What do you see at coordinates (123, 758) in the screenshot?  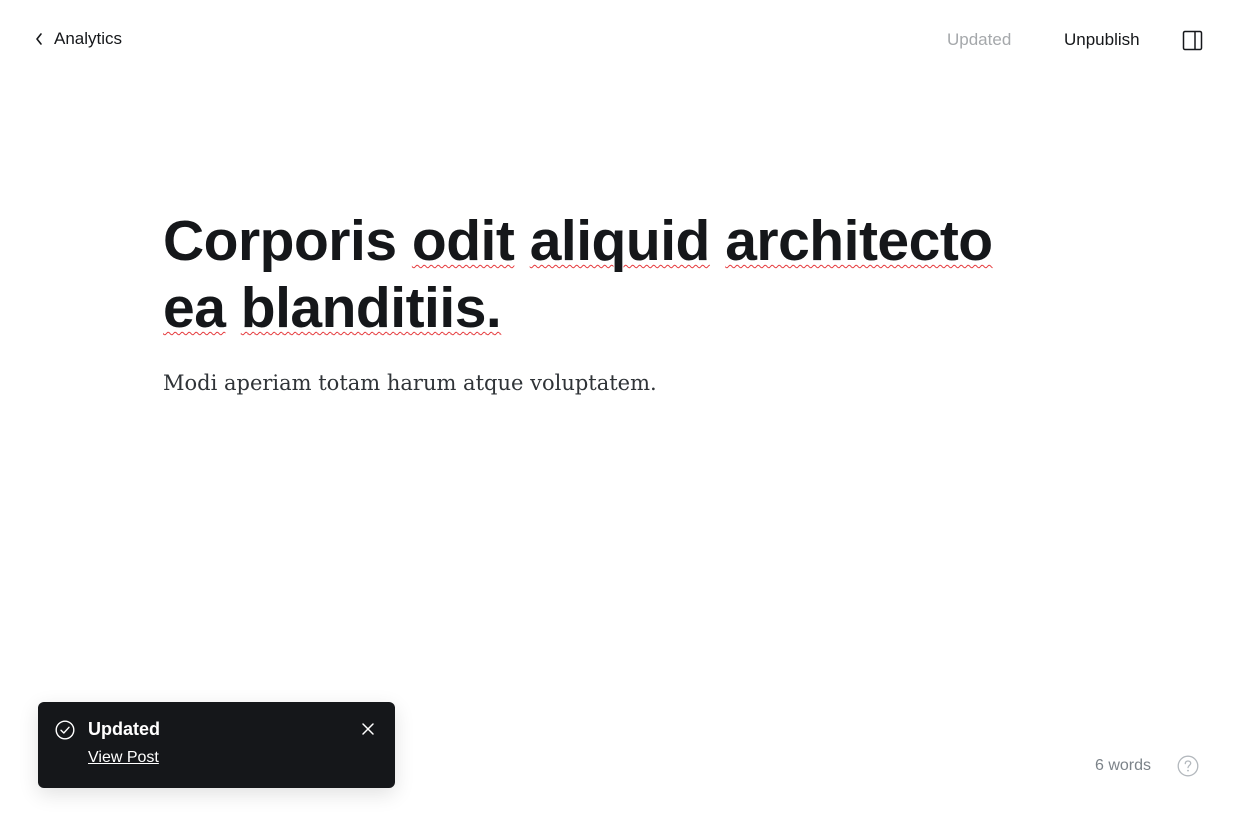 I see `view-post-link: View Post` at bounding box center [123, 758].